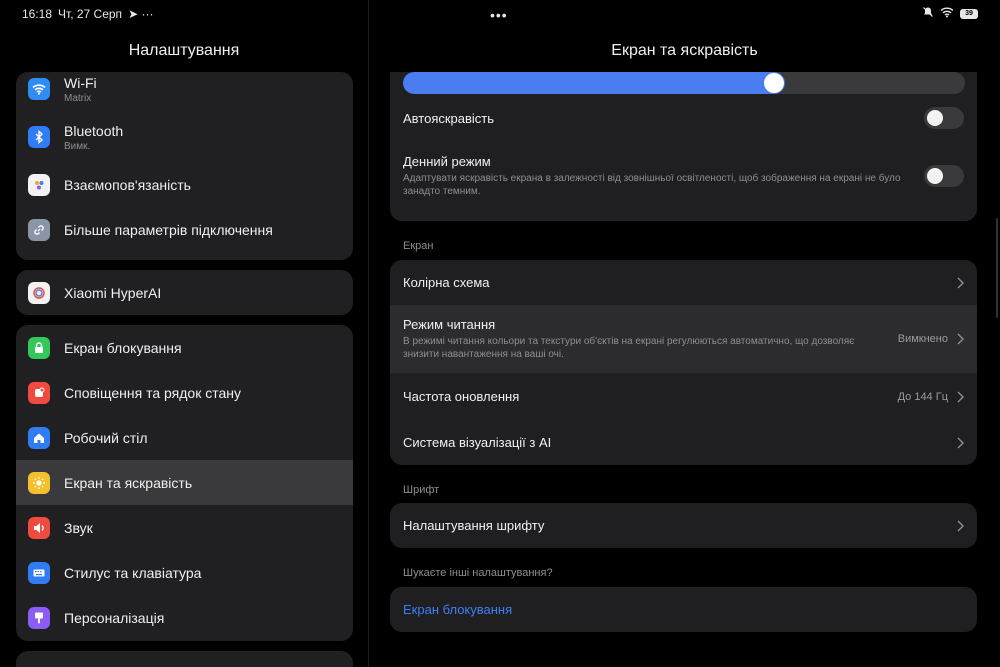  I want to click on status-date: Чт, 27 Серп, so click(90, 14).